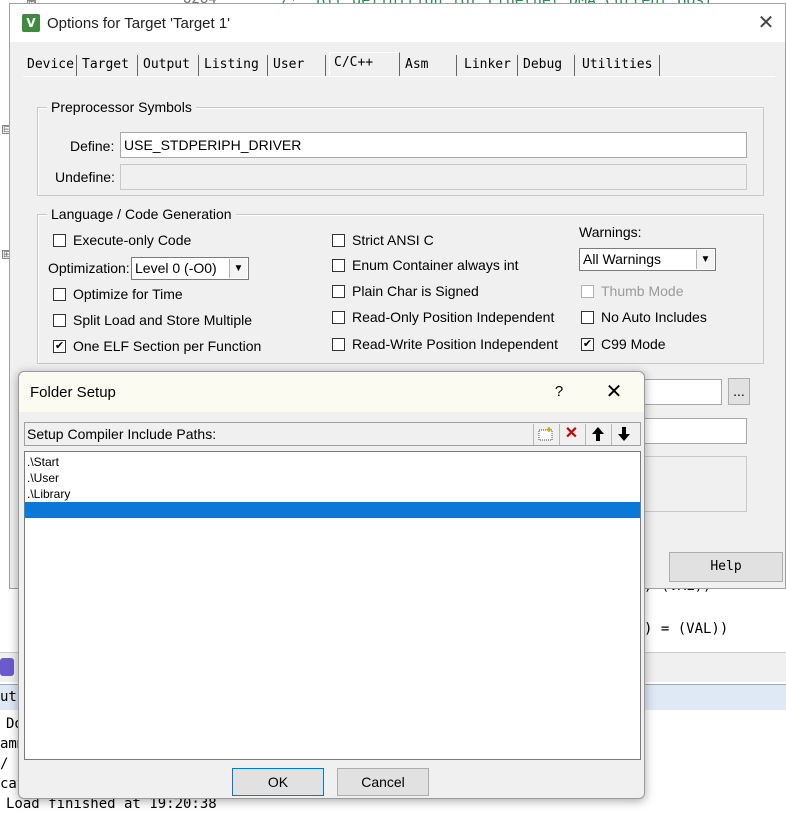  I want to click on optimization-label: Optimization:, so click(89, 268).